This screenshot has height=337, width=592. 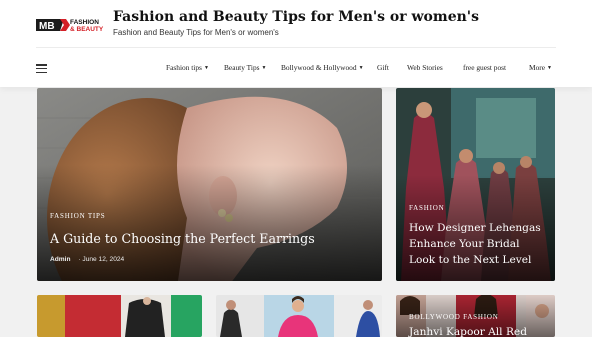 I want to click on post-card-celebrities, so click(x=299, y=316).